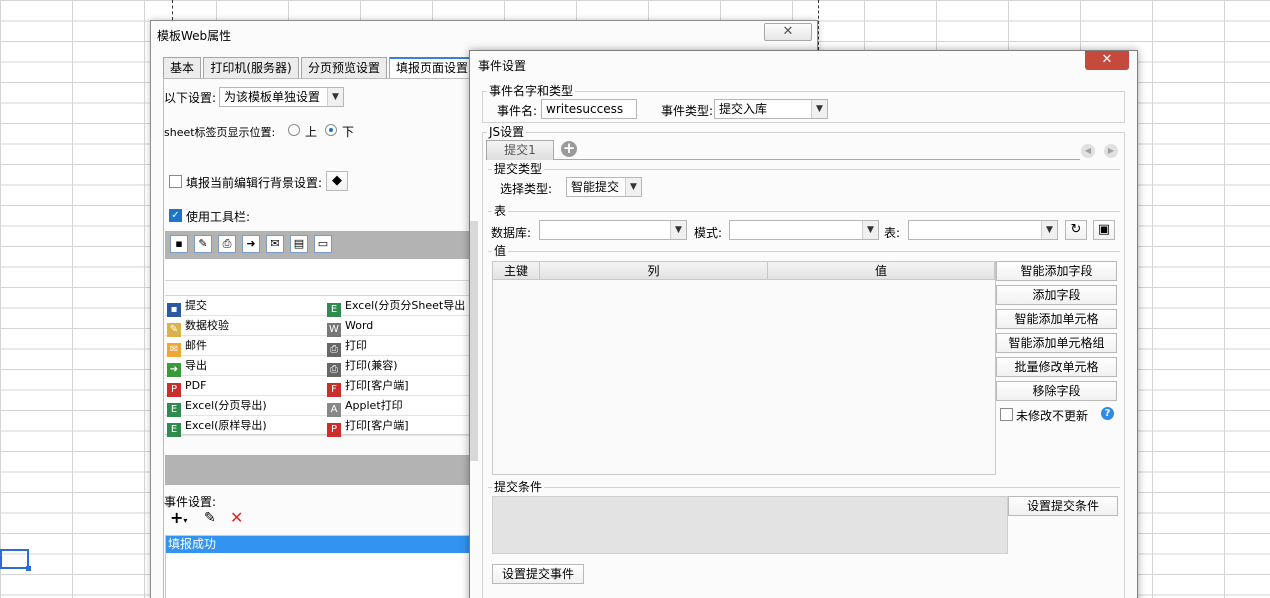  What do you see at coordinates (254, 183) in the screenshot?
I see `fill-bg-label: 填报当前编辑行背景设置:` at bounding box center [254, 183].